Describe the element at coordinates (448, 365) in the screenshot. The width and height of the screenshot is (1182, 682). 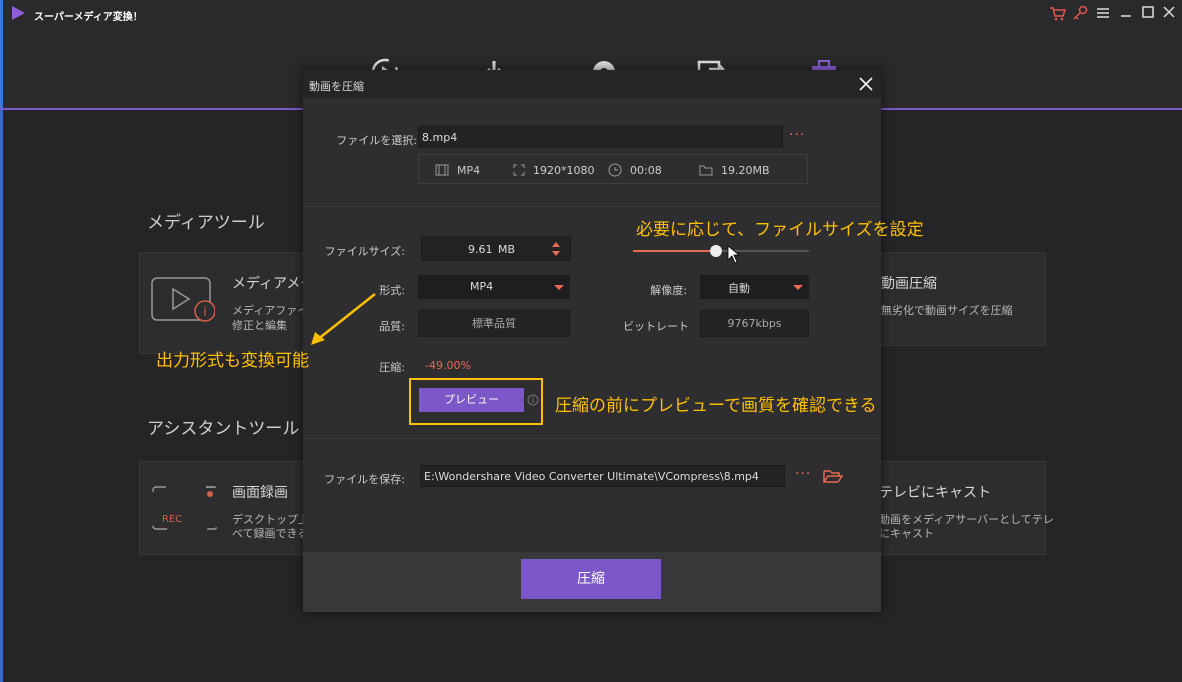
I see `compression-value: -49.00%` at that location.